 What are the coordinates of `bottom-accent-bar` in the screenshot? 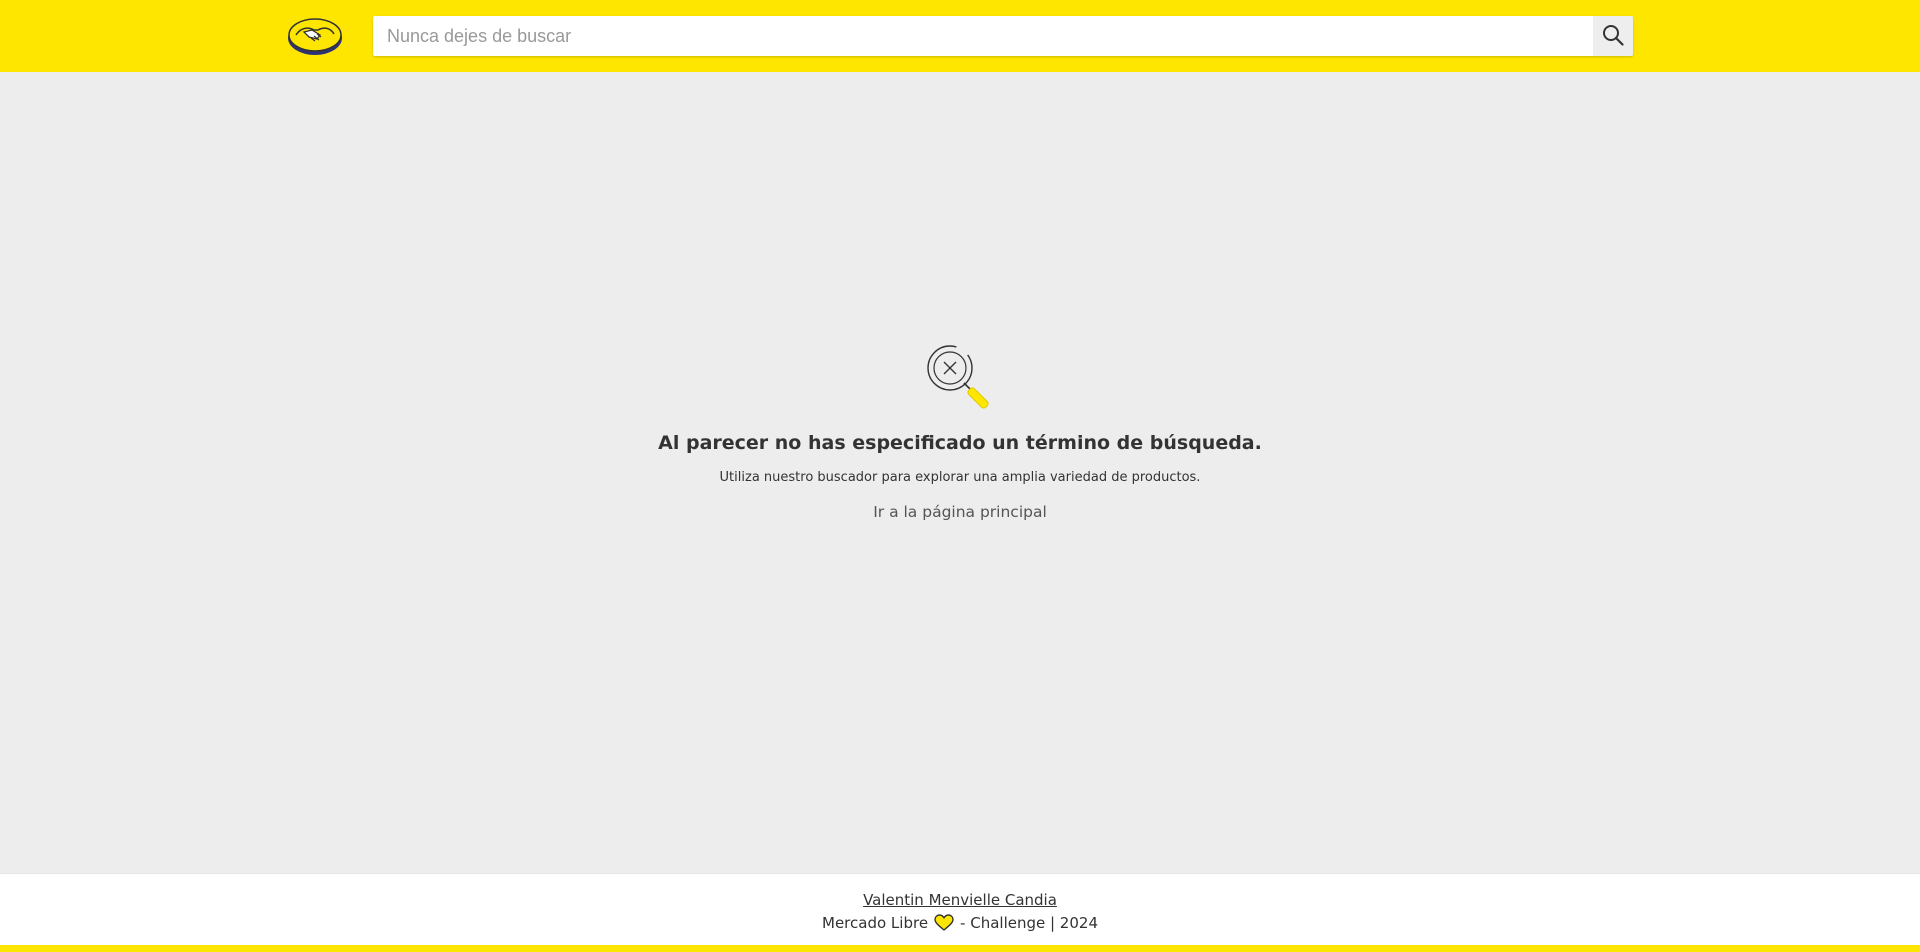 It's located at (960, 948).